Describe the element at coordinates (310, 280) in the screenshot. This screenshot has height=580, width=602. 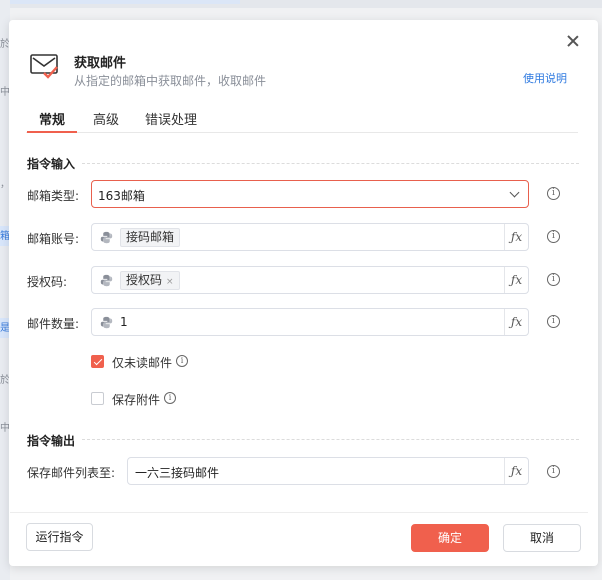
I see `auth-code-input: 授权码 × ƒx` at that location.